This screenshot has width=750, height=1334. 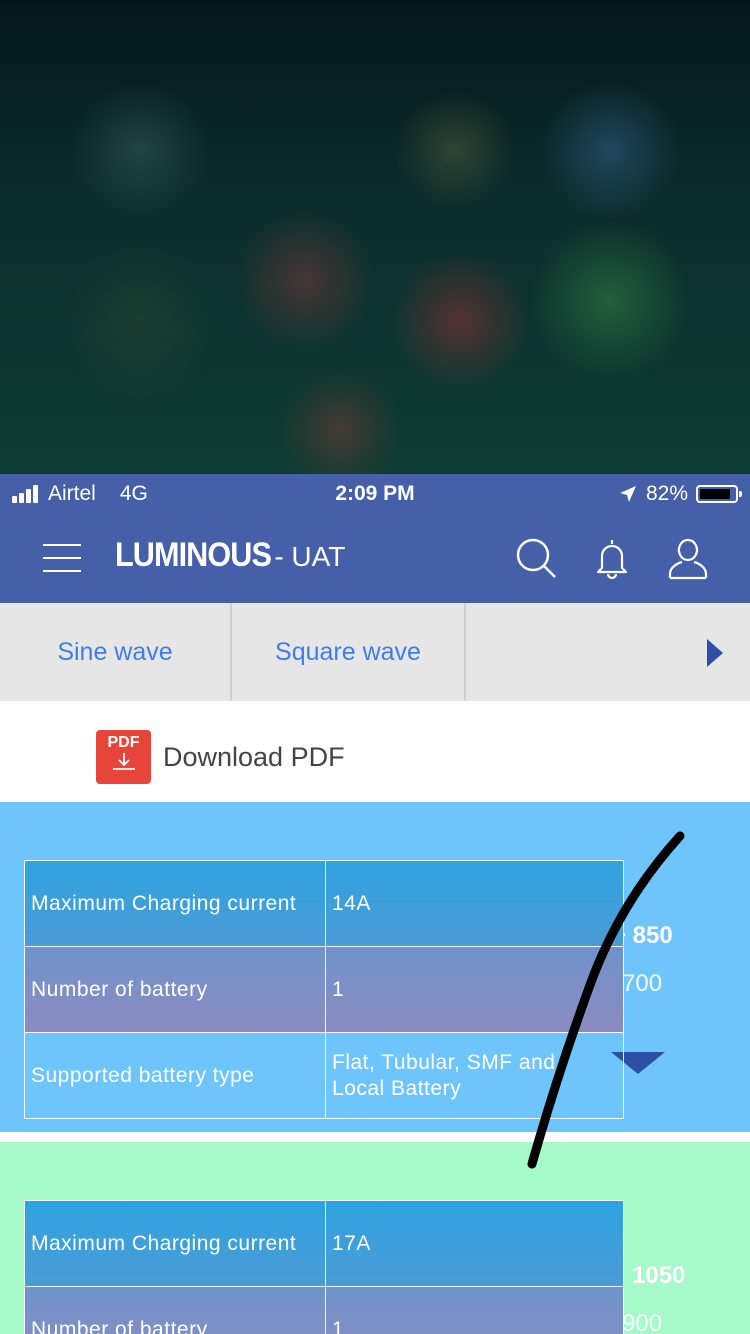 I want to click on pdf-icon-text: PDF, so click(x=123, y=742).